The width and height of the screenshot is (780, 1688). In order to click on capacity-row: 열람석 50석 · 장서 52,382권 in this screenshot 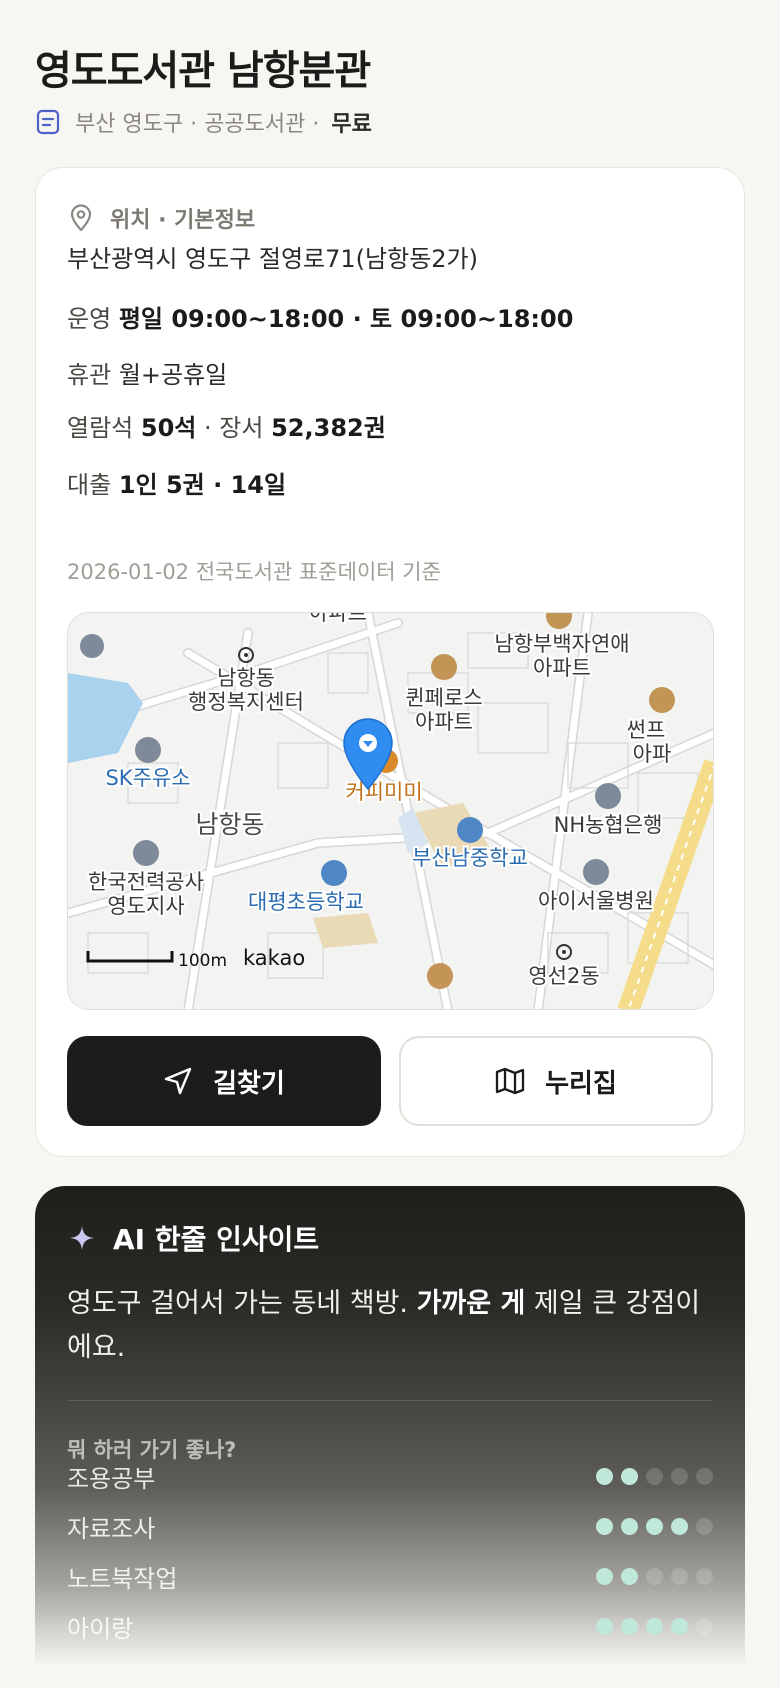, I will do `click(226, 425)`.